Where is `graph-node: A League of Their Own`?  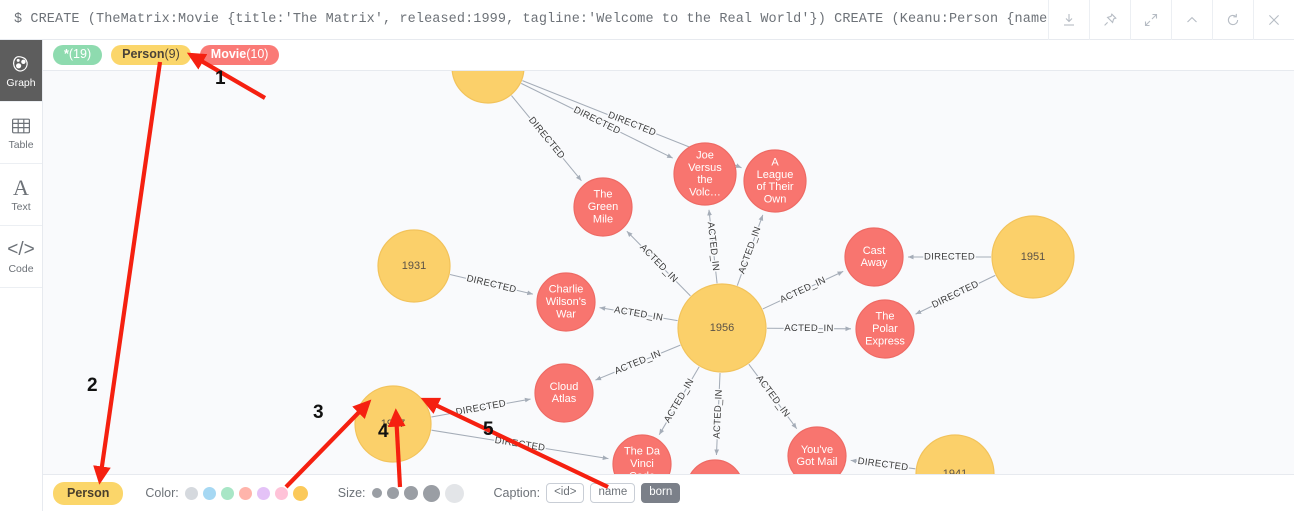 graph-node: A League of Their Own is located at coordinates (775, 181).